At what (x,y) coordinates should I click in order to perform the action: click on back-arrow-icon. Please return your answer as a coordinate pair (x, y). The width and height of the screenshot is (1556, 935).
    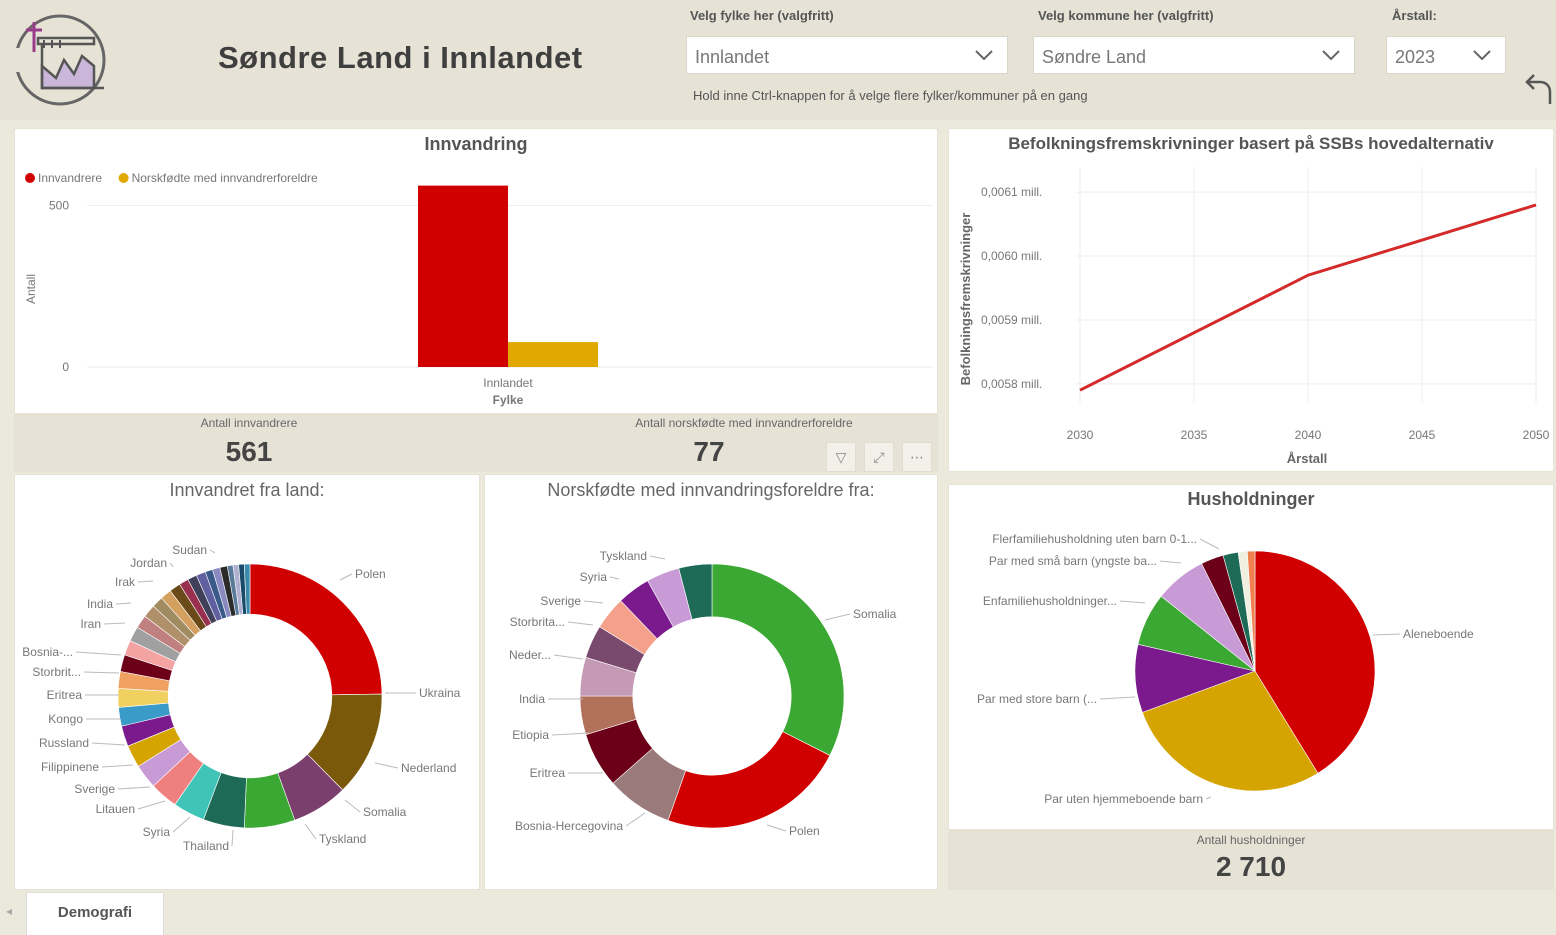
    Looking at the image, I should click on (1539, 90).